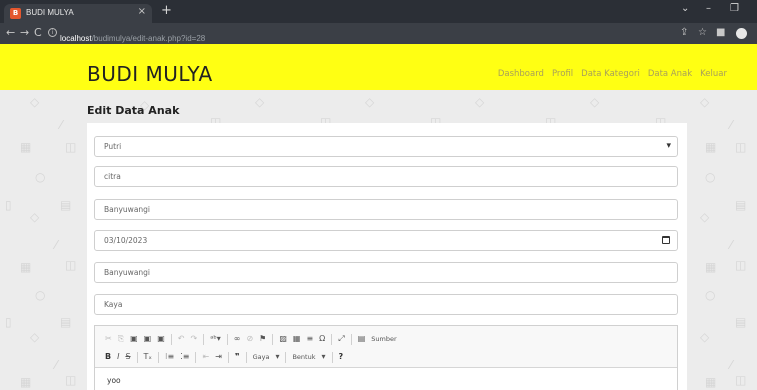 The height and width of the screenshot is (390, 757). Describe the element at coordinates (322, 339) in the screenshot. I see `special-char-icon: Ω` at that location.